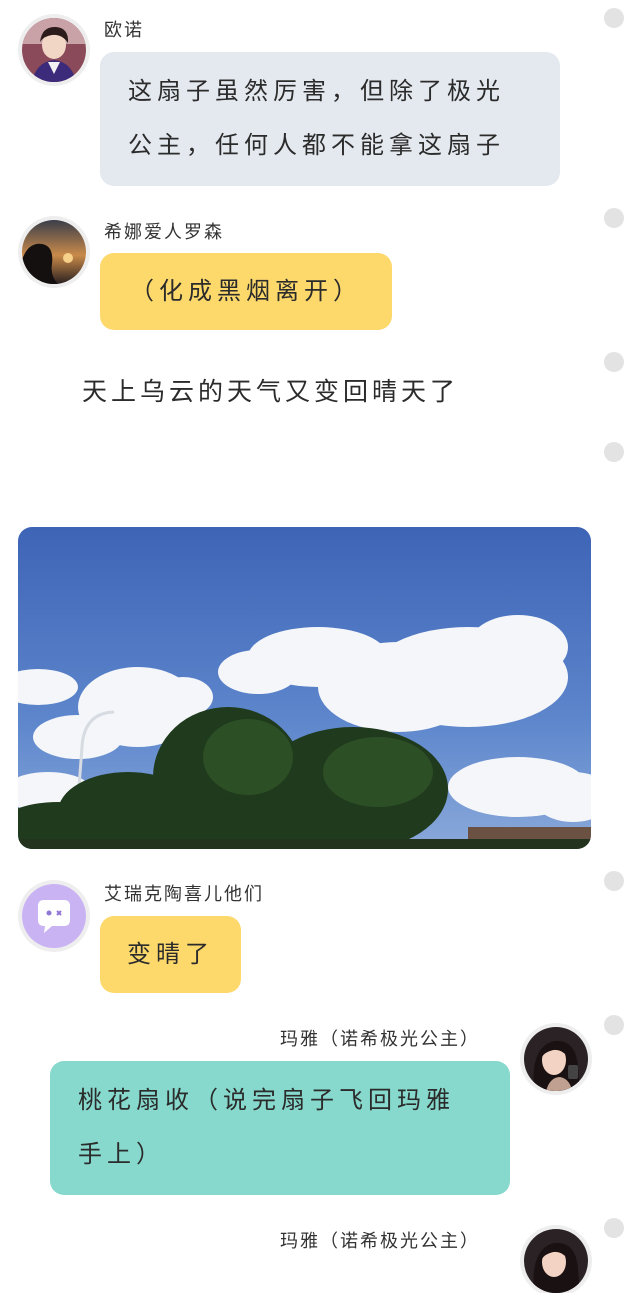  Describe the element at coordinates (316, 145) in the screenshot. I see `message-line: 公主，任何人都不能拿这扇子` at that location.